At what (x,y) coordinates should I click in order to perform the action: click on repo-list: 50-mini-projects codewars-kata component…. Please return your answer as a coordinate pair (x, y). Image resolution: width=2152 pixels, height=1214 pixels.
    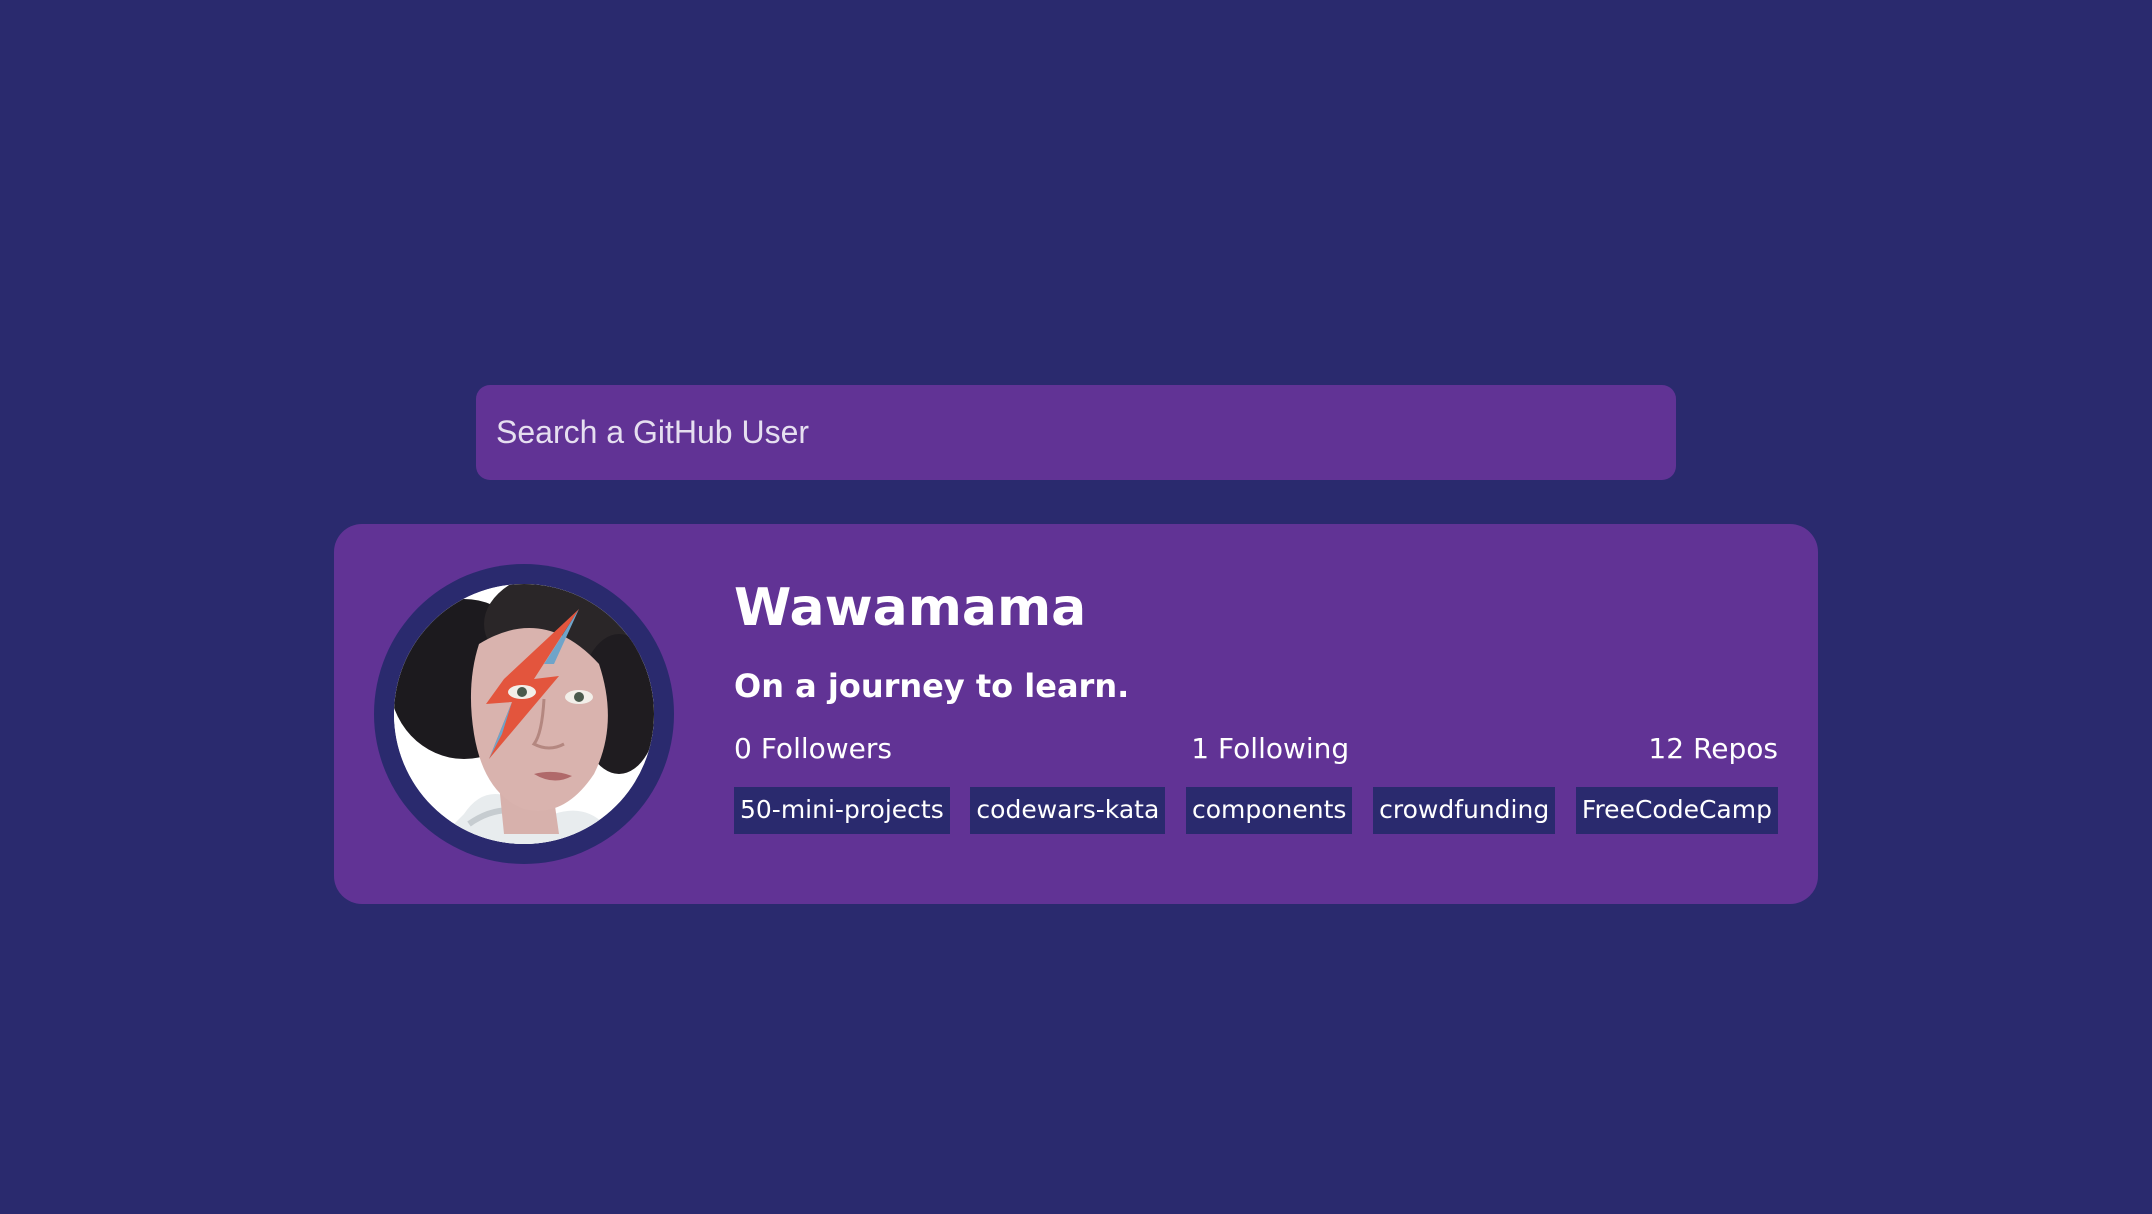
    Looking at the image, I should click on (1256, 811).